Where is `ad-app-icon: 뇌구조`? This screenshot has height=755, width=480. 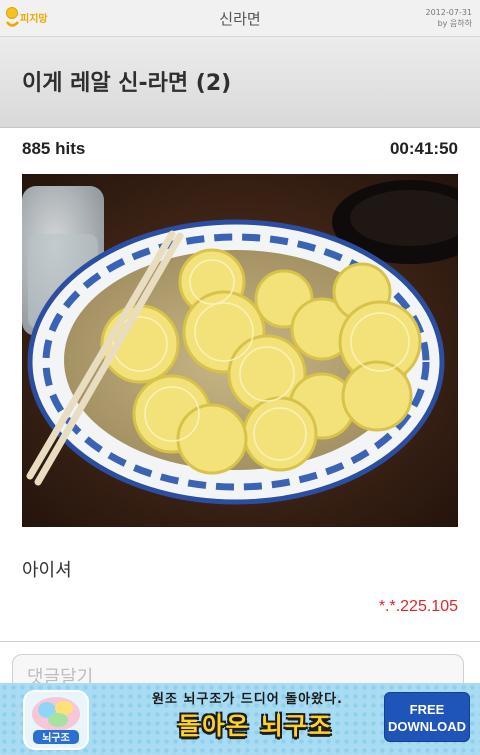 ad-app-icon: 뇌구조 is located at coordinates (56, 720).